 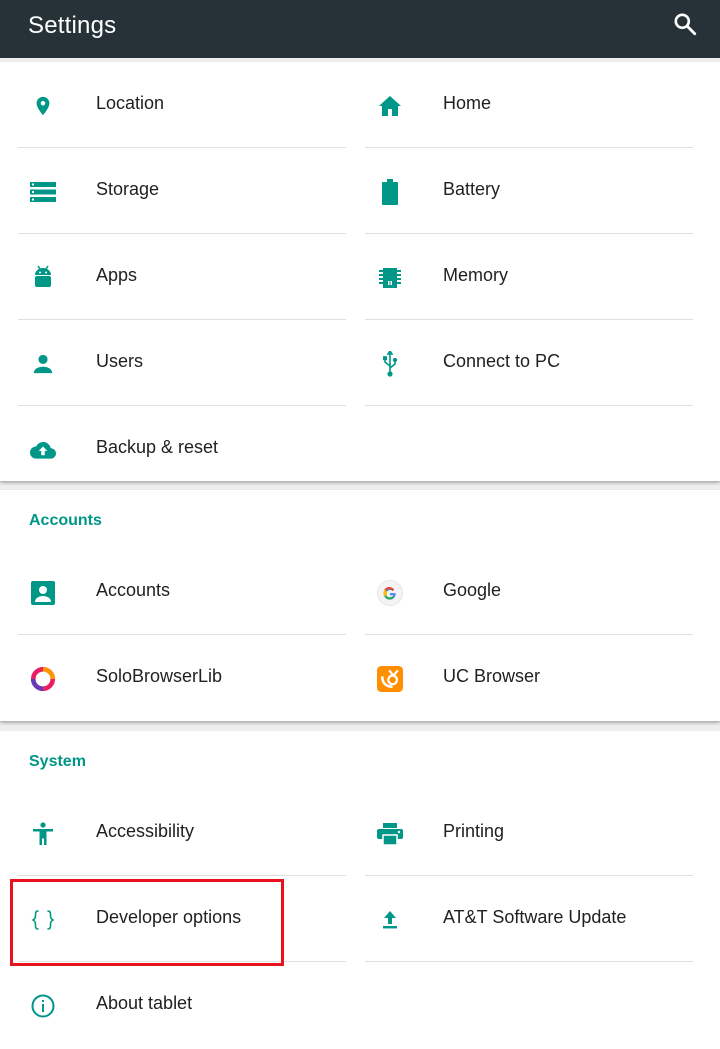 I want to click on settings-item-users: Users, so click(x=182, y=363).